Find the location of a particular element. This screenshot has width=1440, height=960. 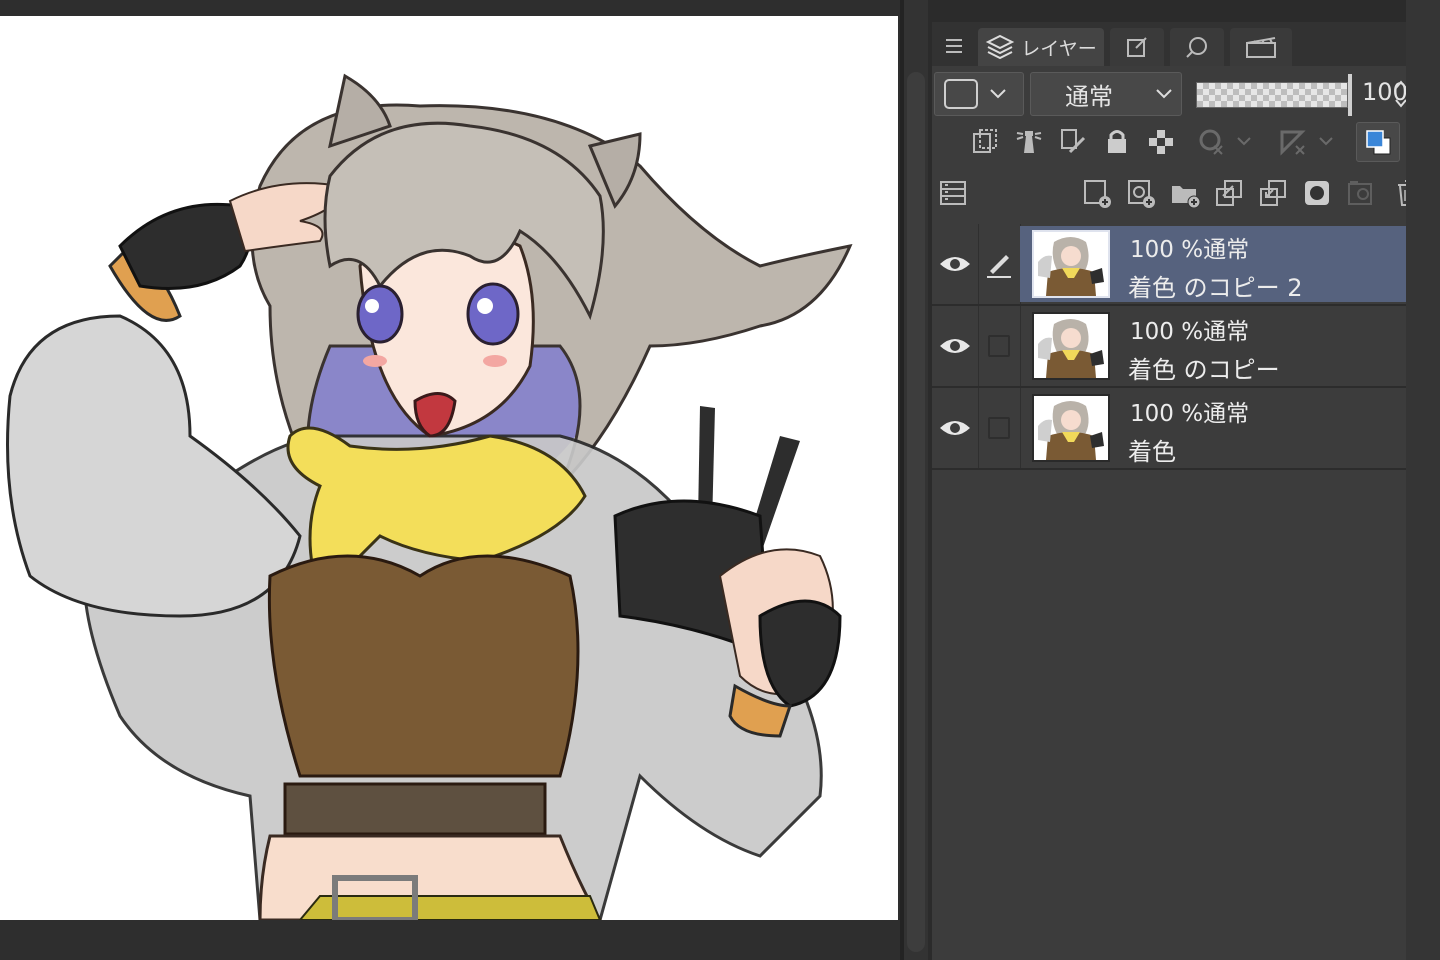

layer-row: 100 %通常 着色 のコピー is located at coordinates (1169, 347).